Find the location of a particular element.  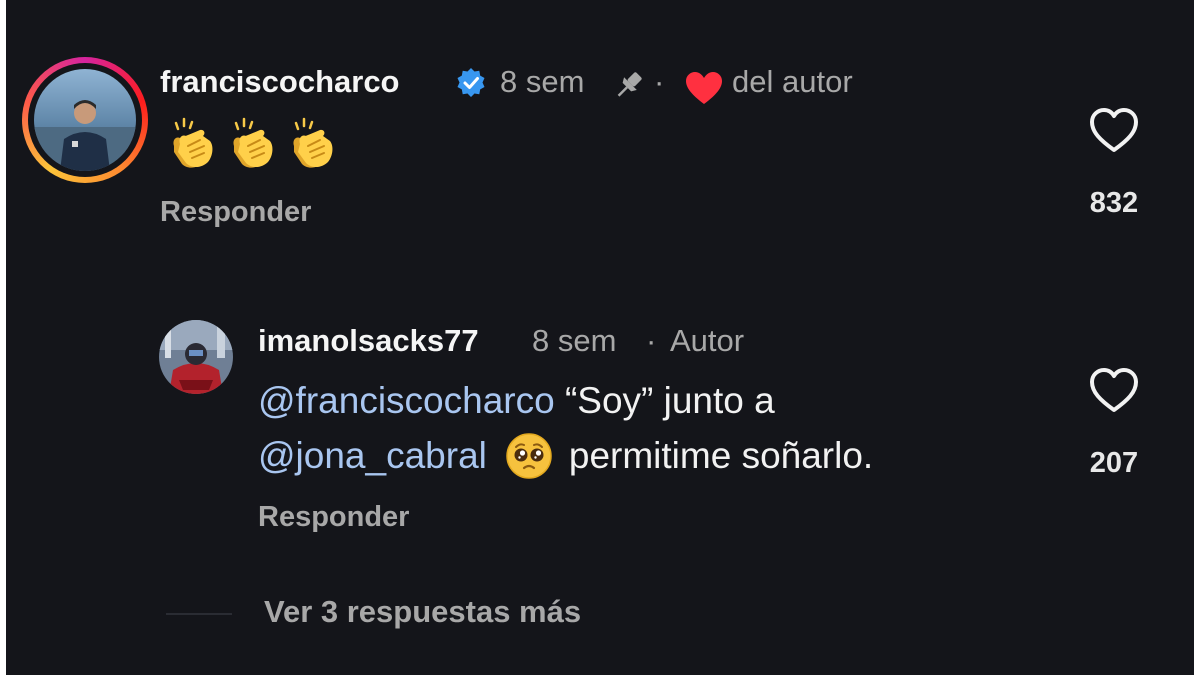

thread-divider is located at coordinates (199, 614).